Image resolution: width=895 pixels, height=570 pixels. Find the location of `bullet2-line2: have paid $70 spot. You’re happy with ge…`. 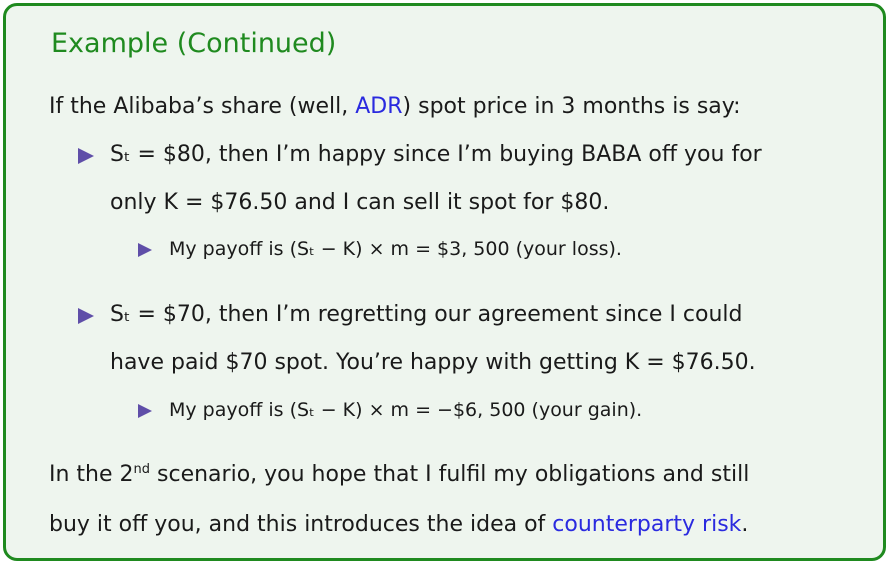

bullet2-line2: have paid $70 spot. You’re happy with ge… is located at coordinates (433, 362).